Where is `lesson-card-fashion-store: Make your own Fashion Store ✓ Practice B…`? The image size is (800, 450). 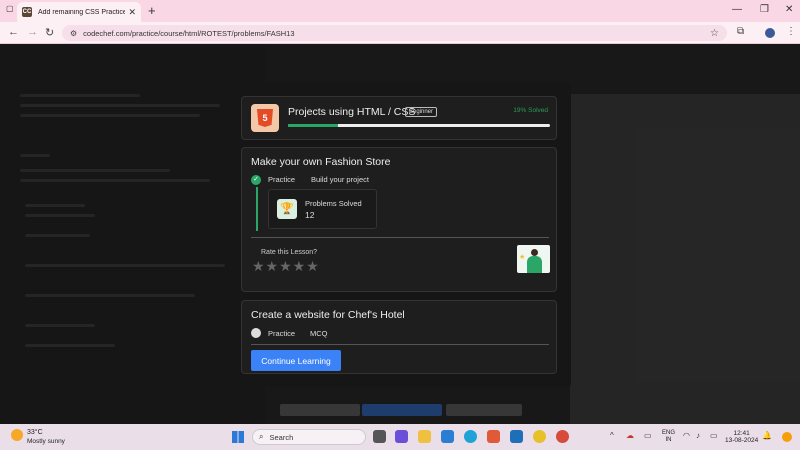
lesson-card-fashion-store: Make your own Fashion Store ✓ Practice B… is located at coordinates (399, 219).